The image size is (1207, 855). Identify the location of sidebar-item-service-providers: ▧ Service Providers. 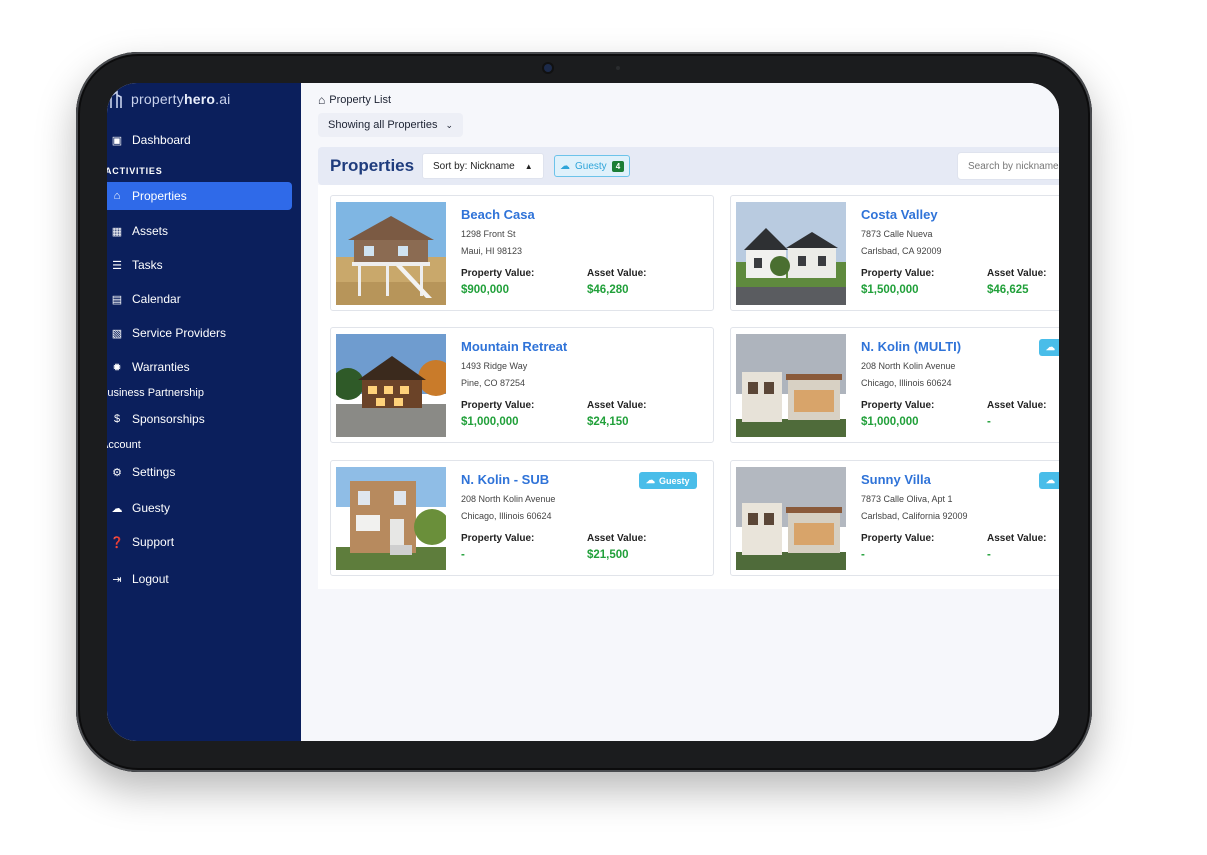
(166, 333).